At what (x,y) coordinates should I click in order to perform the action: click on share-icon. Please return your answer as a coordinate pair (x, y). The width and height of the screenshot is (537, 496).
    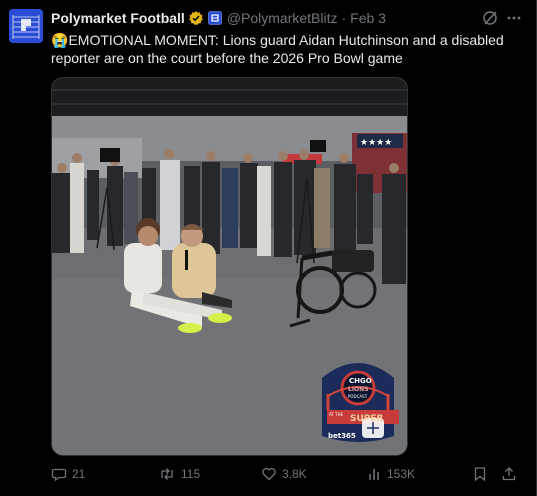
    Looking at the image, I should click on (509, 474).